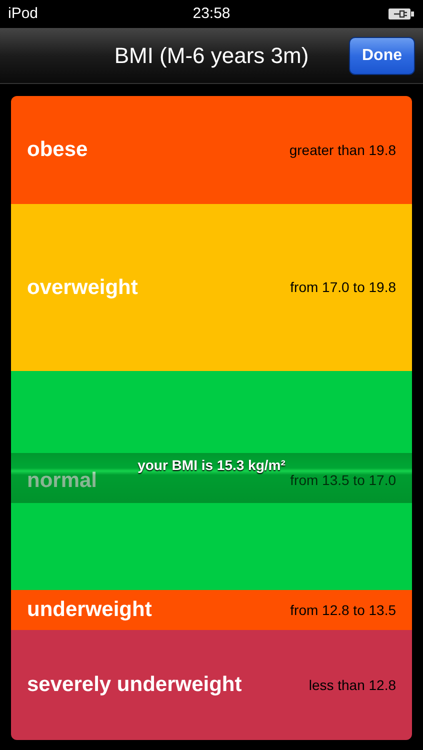 The height and width of the screenshot is (750, 423). What do you see at coordinates (23, 14) in the screenshot?
I see `carrier-text: iPod` at bounding box center [23, 14].